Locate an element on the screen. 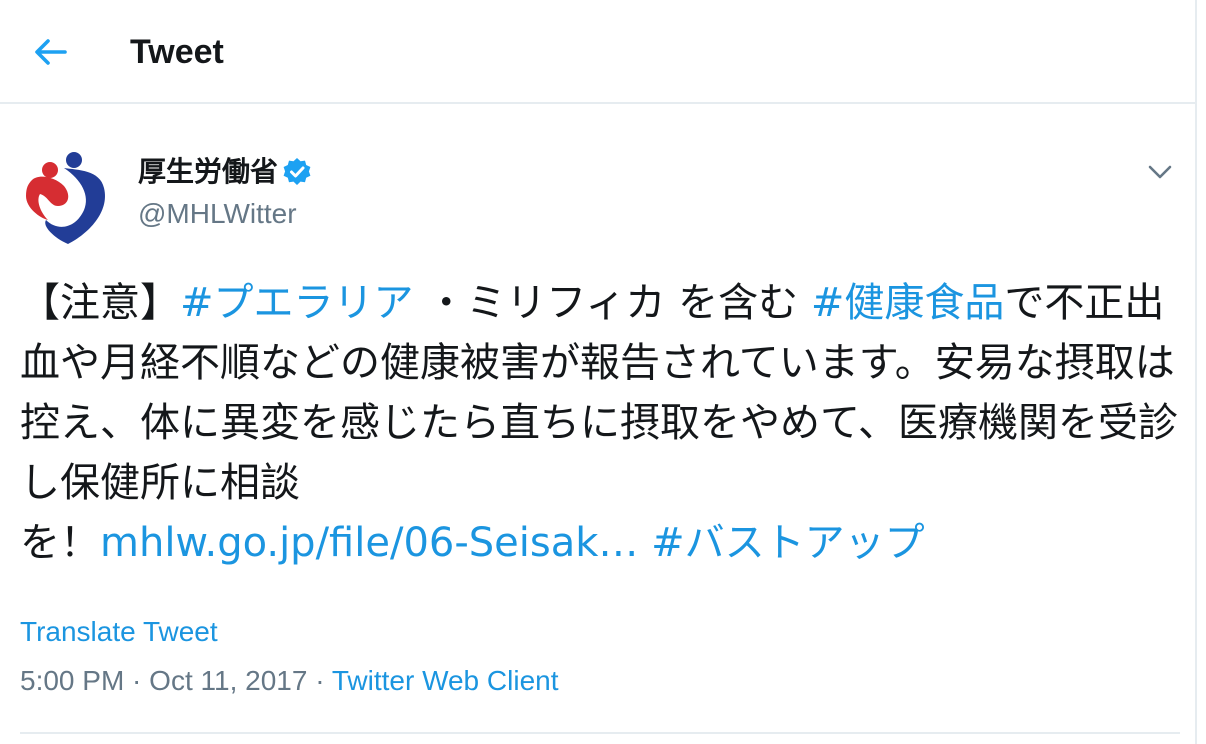 This screenshot has height=744, width=1206. display-name: 厚生労働省 is located at coordinates (225, 172).